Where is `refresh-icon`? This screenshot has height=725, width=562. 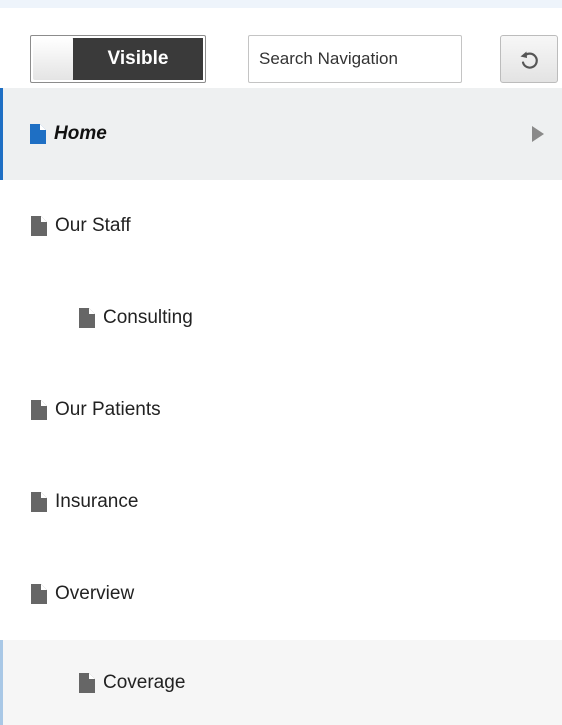
refresh-icon is located at coordinates (529, 60).